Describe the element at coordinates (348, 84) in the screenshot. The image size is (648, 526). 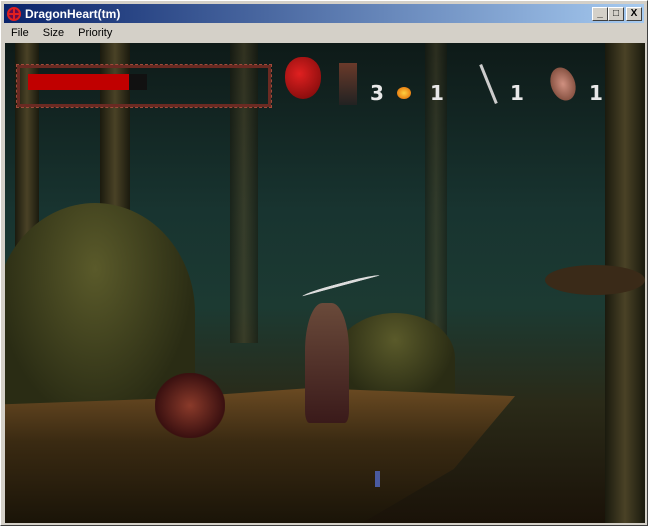
I see `knight-lives-icon` at that location.